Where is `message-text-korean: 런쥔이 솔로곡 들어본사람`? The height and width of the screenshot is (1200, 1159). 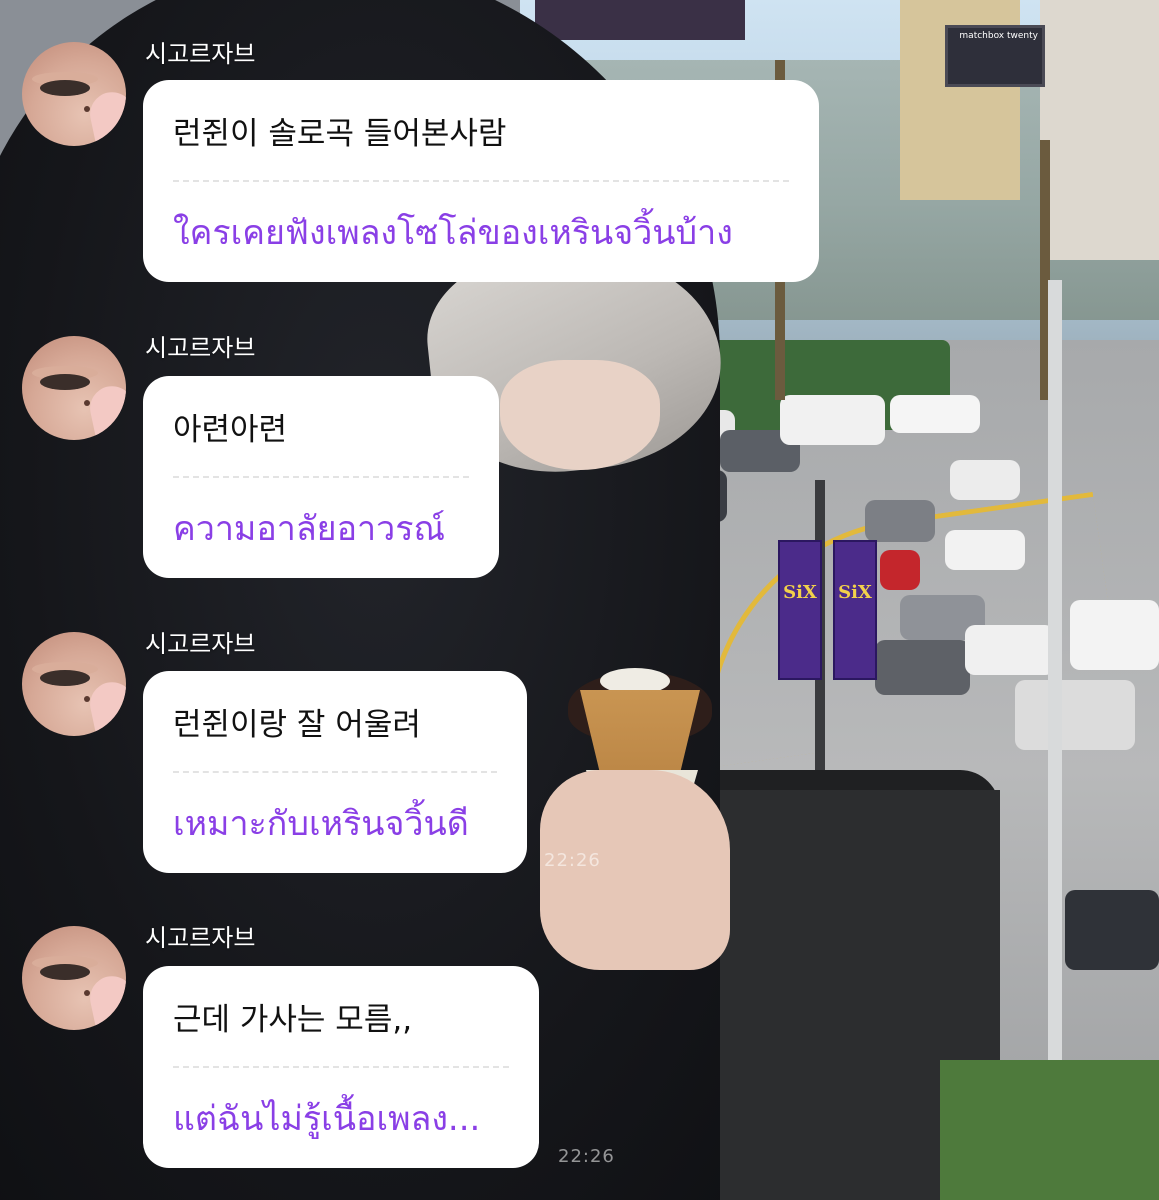 message-text-korean: 런쥔이 솔로곡 들어본사람 is located at coordinates (340, 133).